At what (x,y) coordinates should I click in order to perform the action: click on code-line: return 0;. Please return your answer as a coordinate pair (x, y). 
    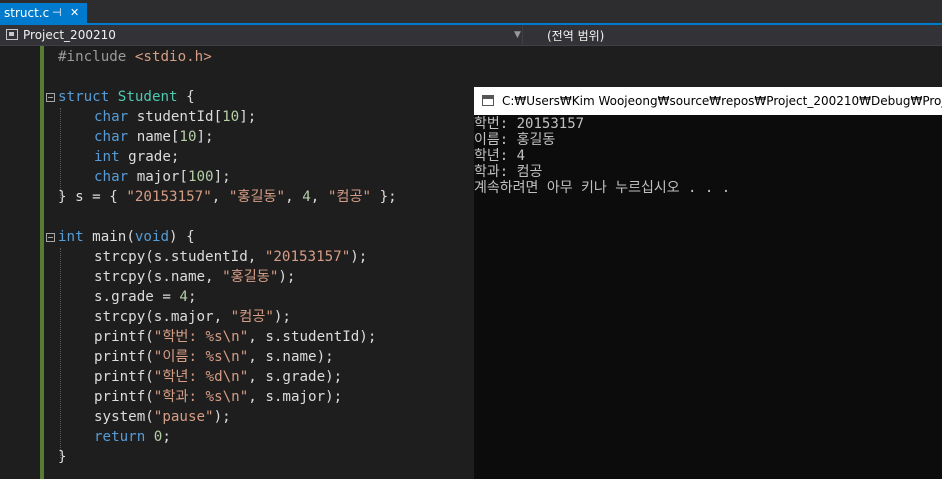
    Looking at the image, I should click on (132, 437).